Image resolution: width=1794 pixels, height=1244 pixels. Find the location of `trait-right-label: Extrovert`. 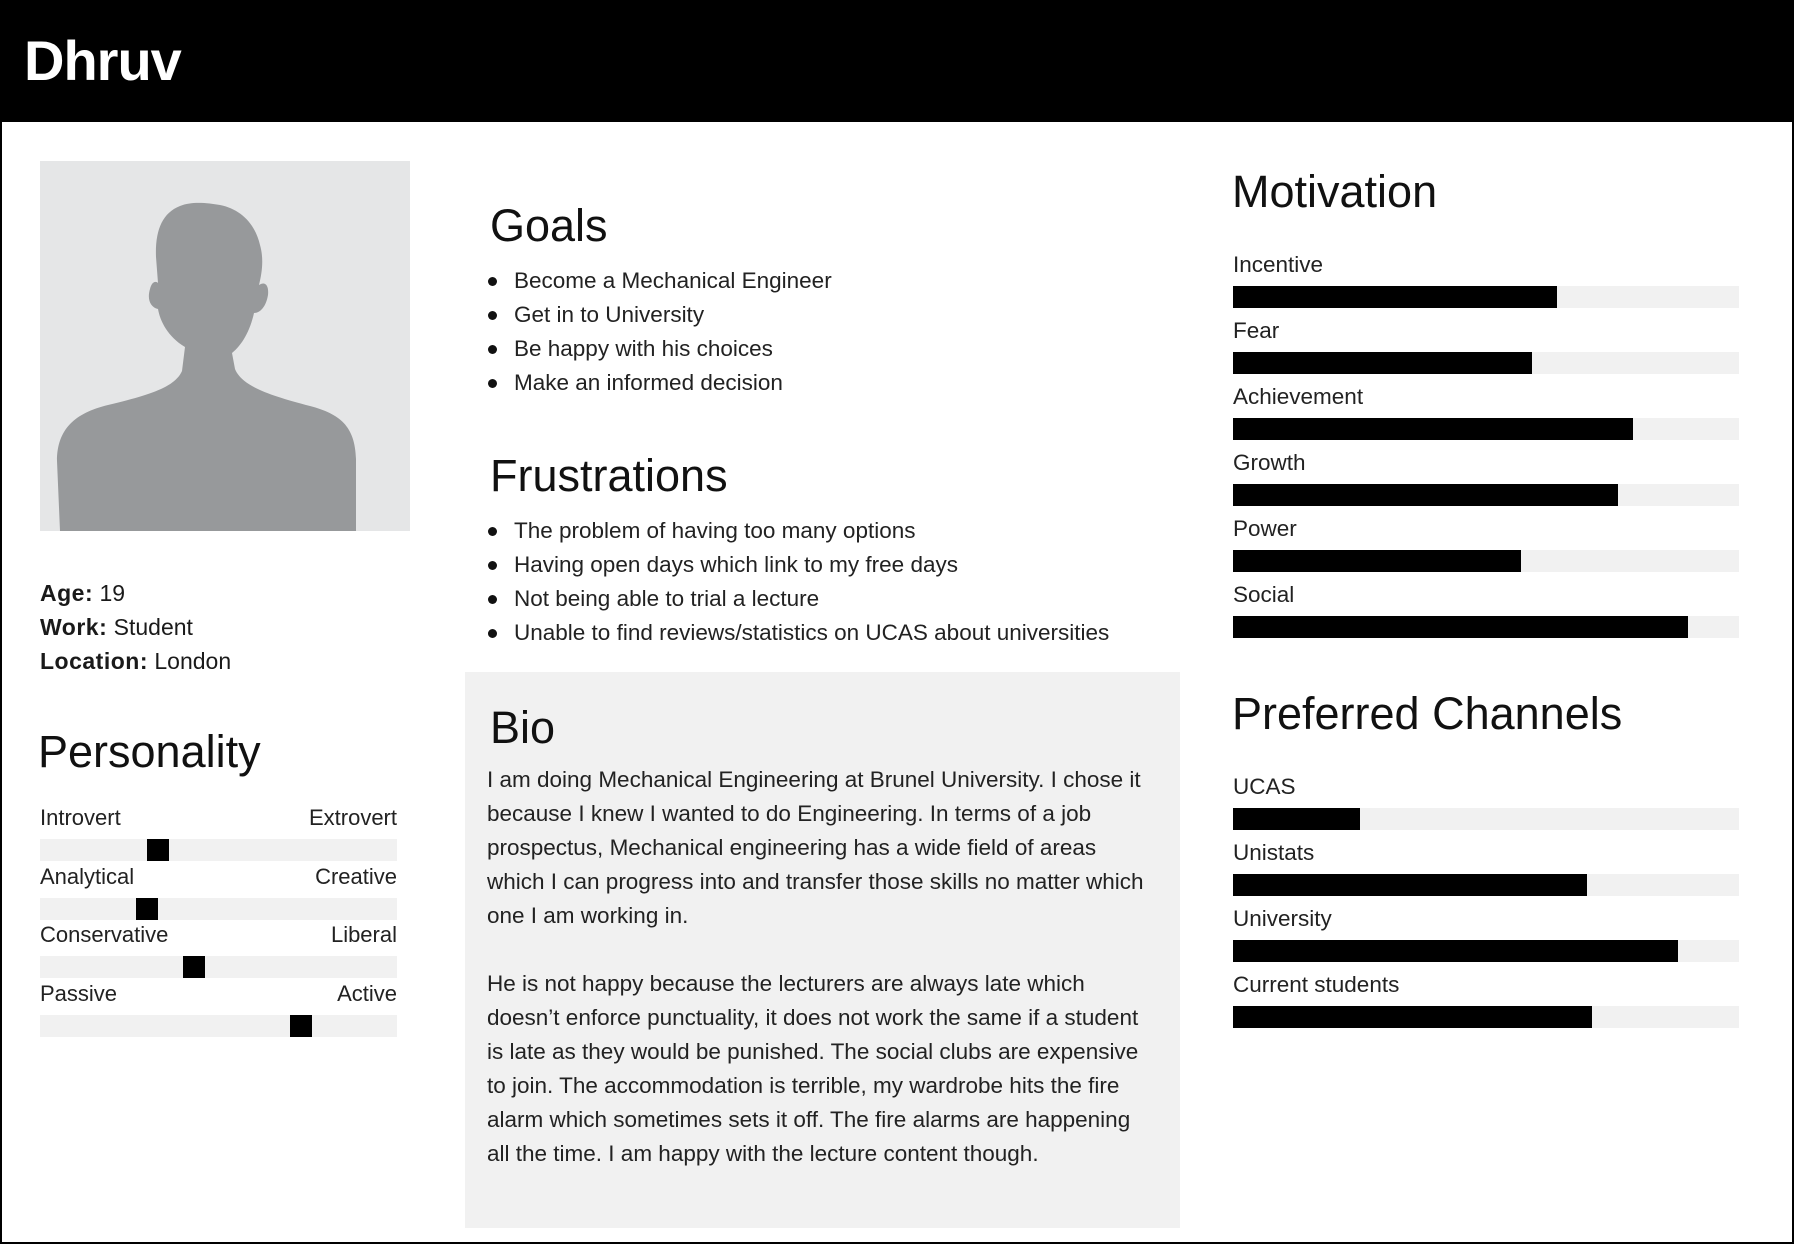

trait-right-label: Extrovert is located at coordinates (352, 817).